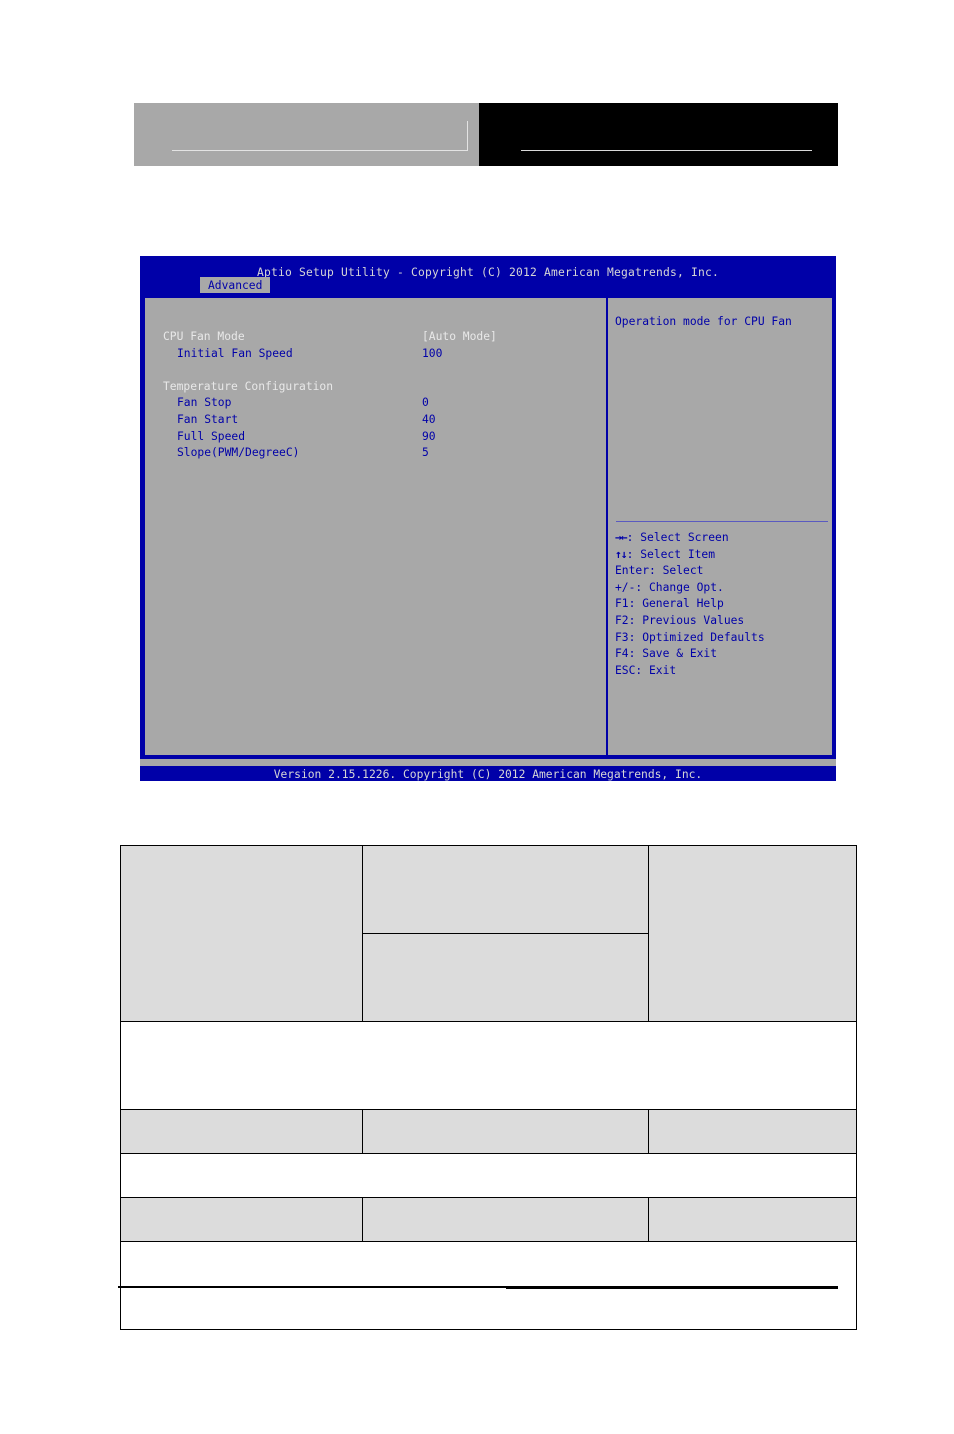 Image resolution: width=954 pixels, height=1434 pixels. Describe the element at coordinates (211, 436) in the screenshot. I see `setting-label: Full Speed` at that location.